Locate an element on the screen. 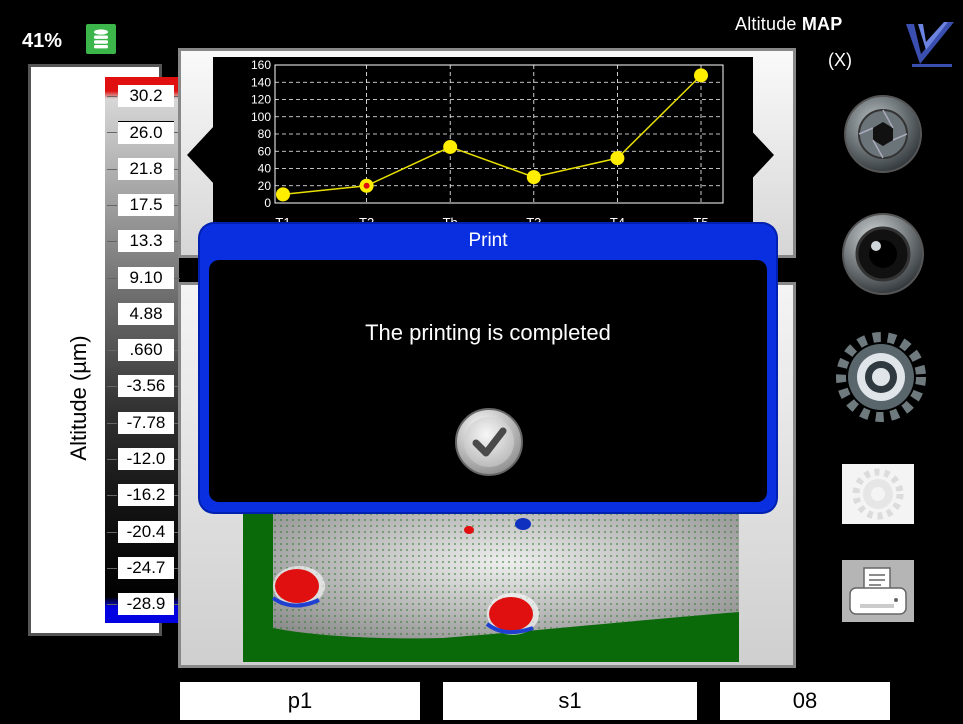 The image size is (963, 724). screen-title-bold: MAP is located at coordinates (822, 24).